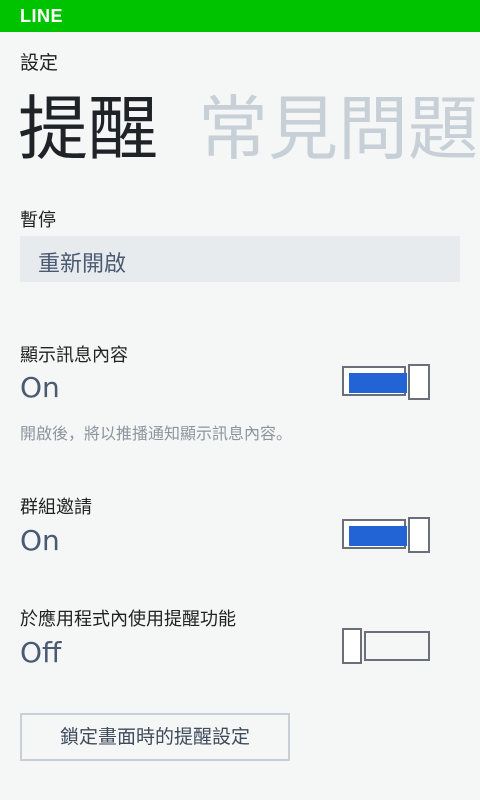 The image size is (480, 800). What do you see at coordinates (40, 387) in the screenshot?
I see `show-message-state: On` at bounding box center [40, 387].